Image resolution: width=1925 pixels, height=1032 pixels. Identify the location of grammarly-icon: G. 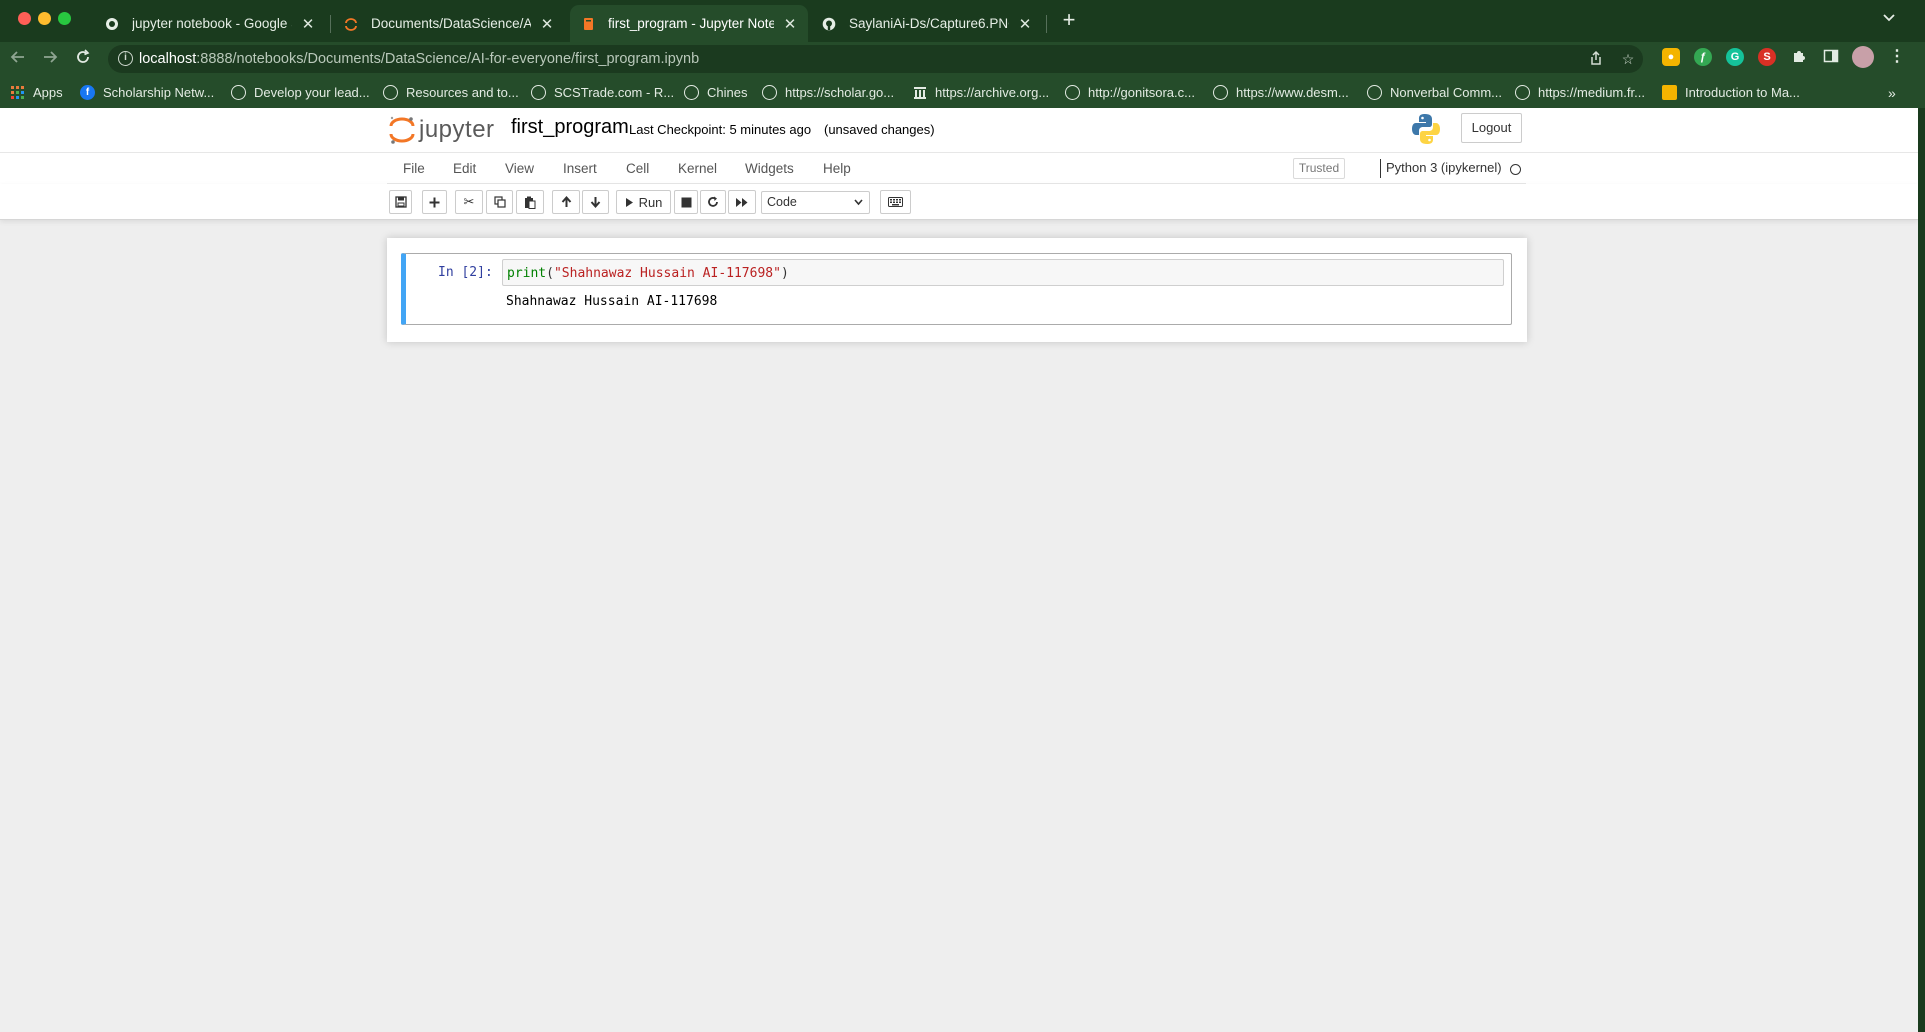
(1735, 57).